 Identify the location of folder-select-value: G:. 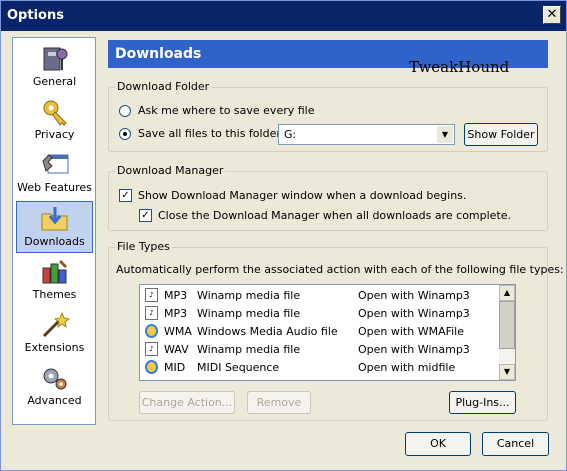
(290, 134).